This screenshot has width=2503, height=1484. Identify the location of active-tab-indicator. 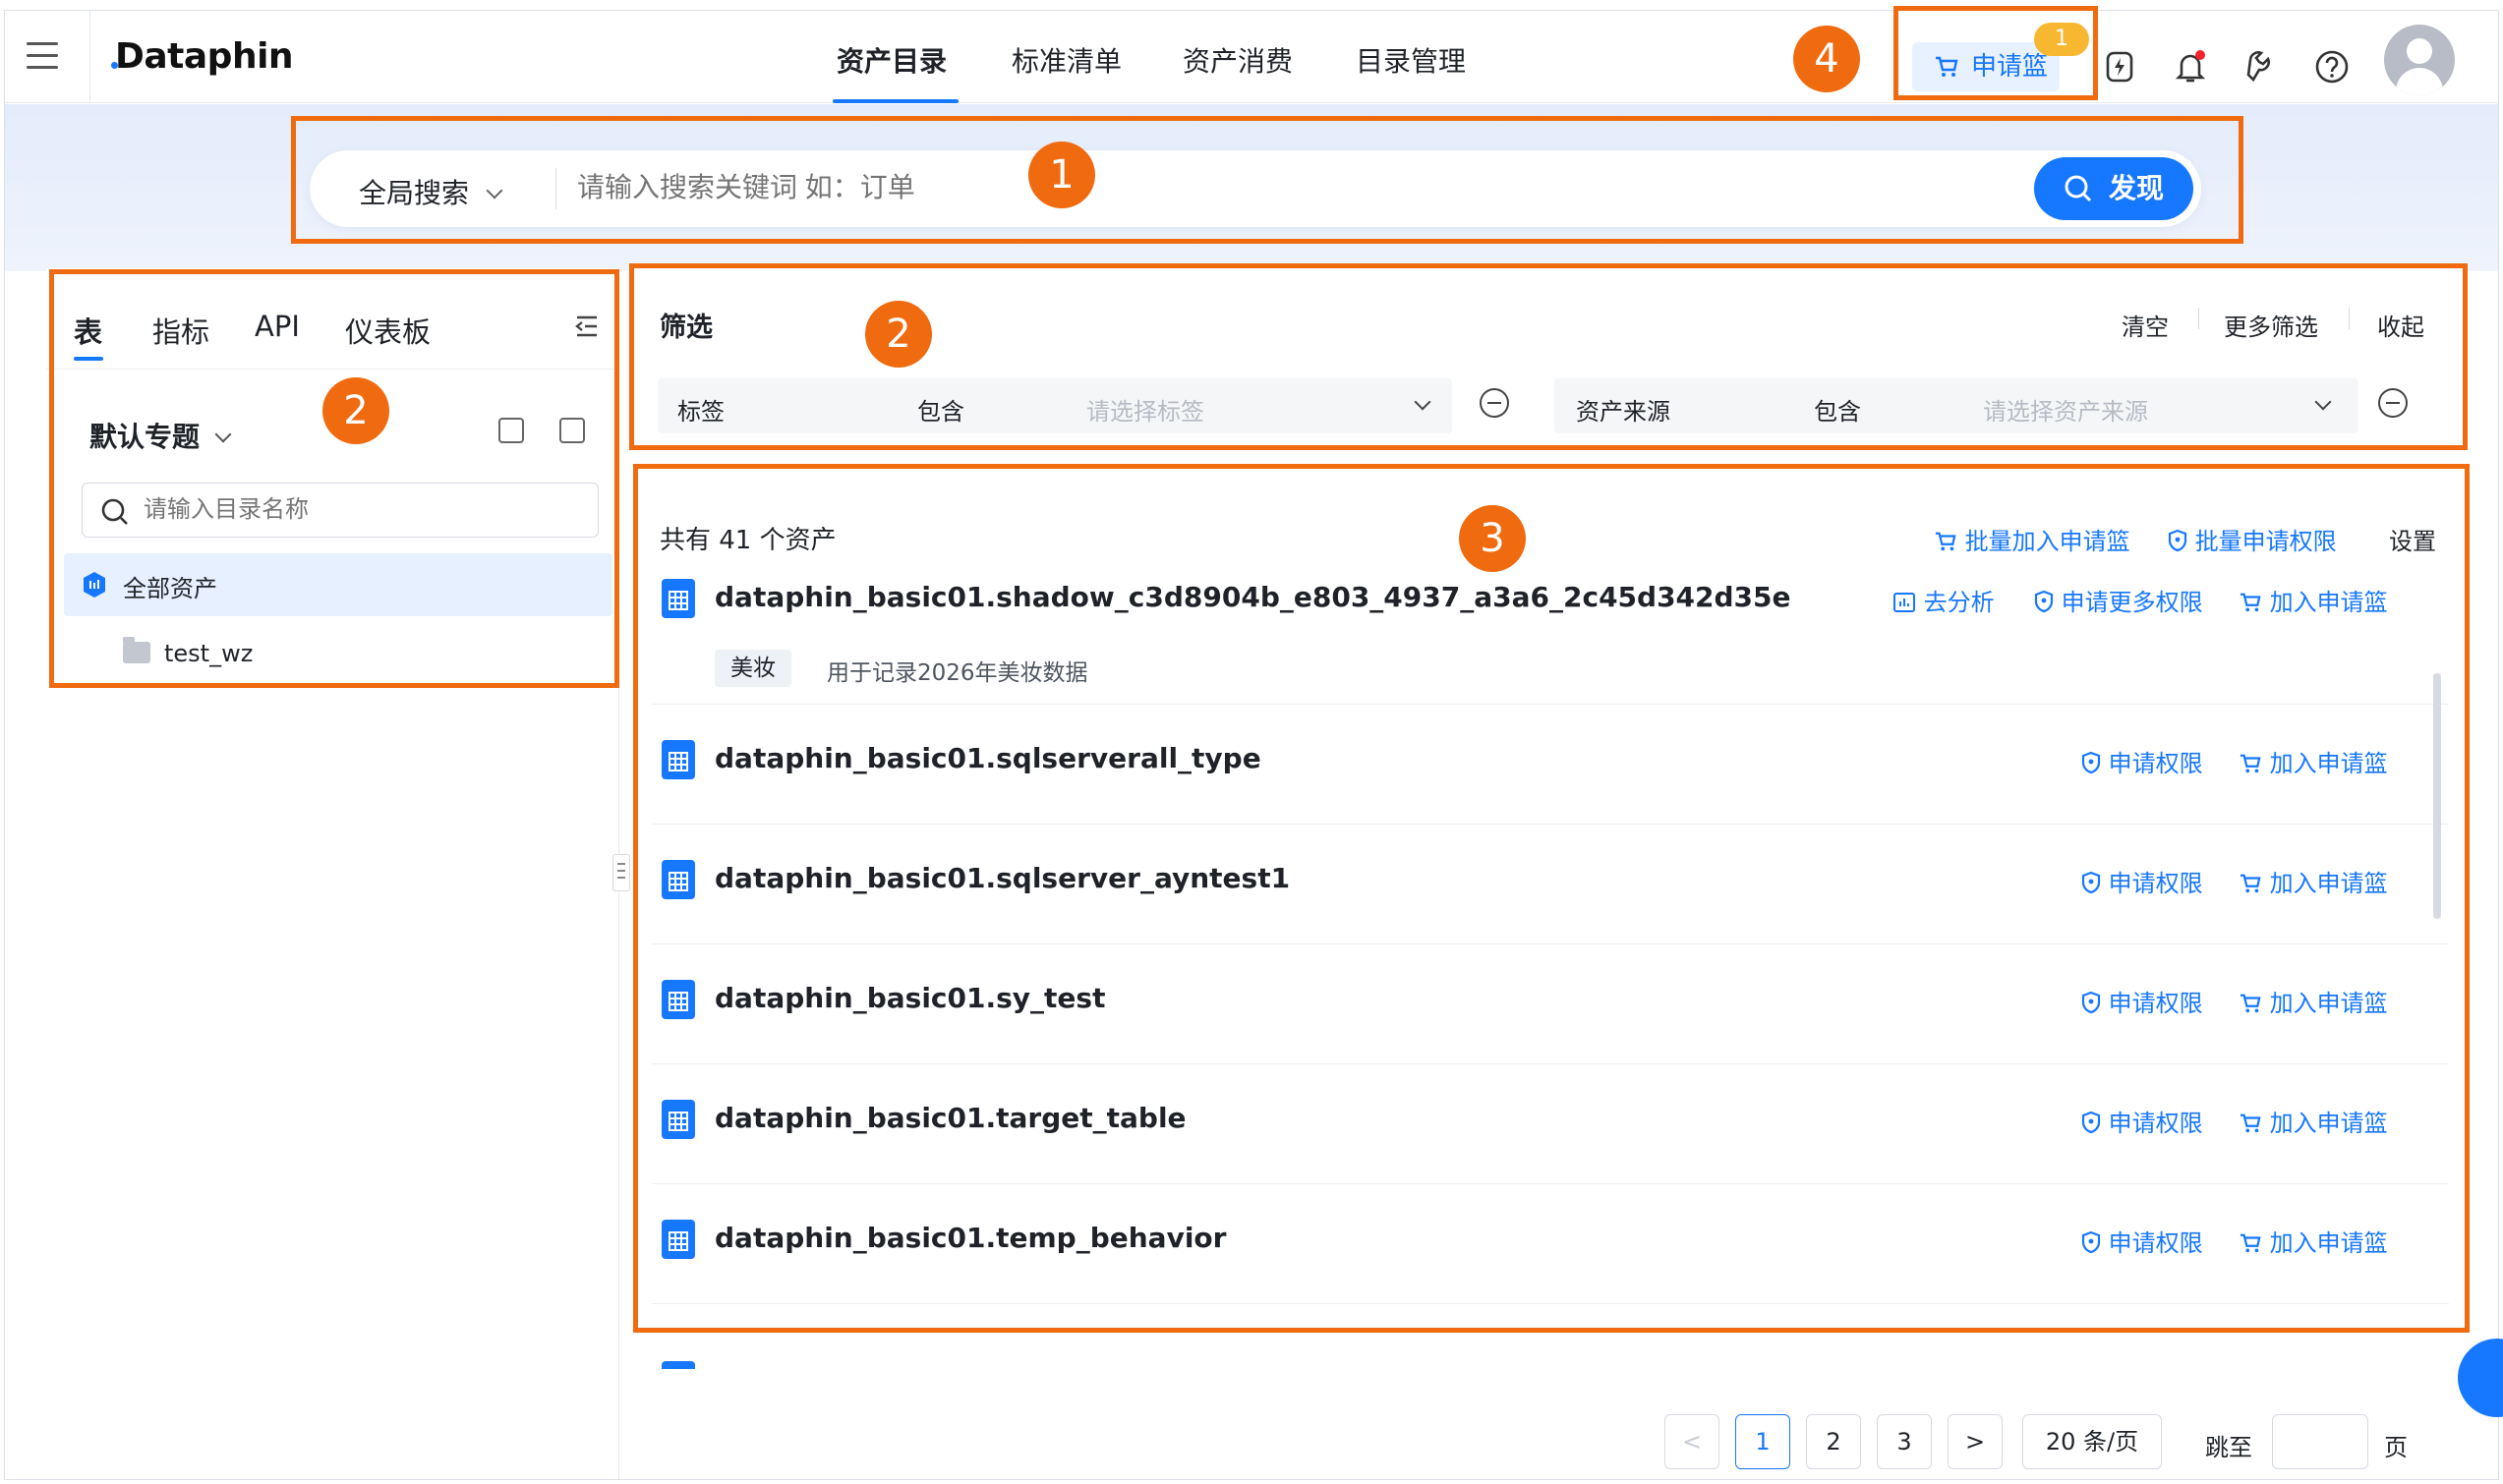
(896, 101).